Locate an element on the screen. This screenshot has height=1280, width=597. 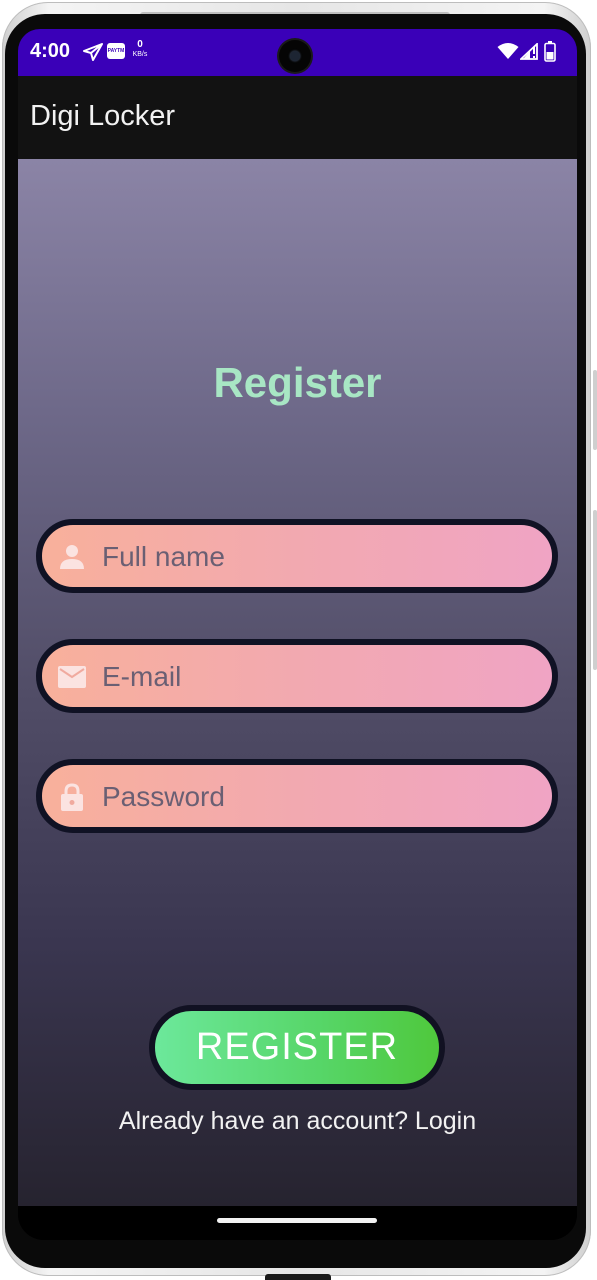
battery-icon is located at coordinates (550, 51).